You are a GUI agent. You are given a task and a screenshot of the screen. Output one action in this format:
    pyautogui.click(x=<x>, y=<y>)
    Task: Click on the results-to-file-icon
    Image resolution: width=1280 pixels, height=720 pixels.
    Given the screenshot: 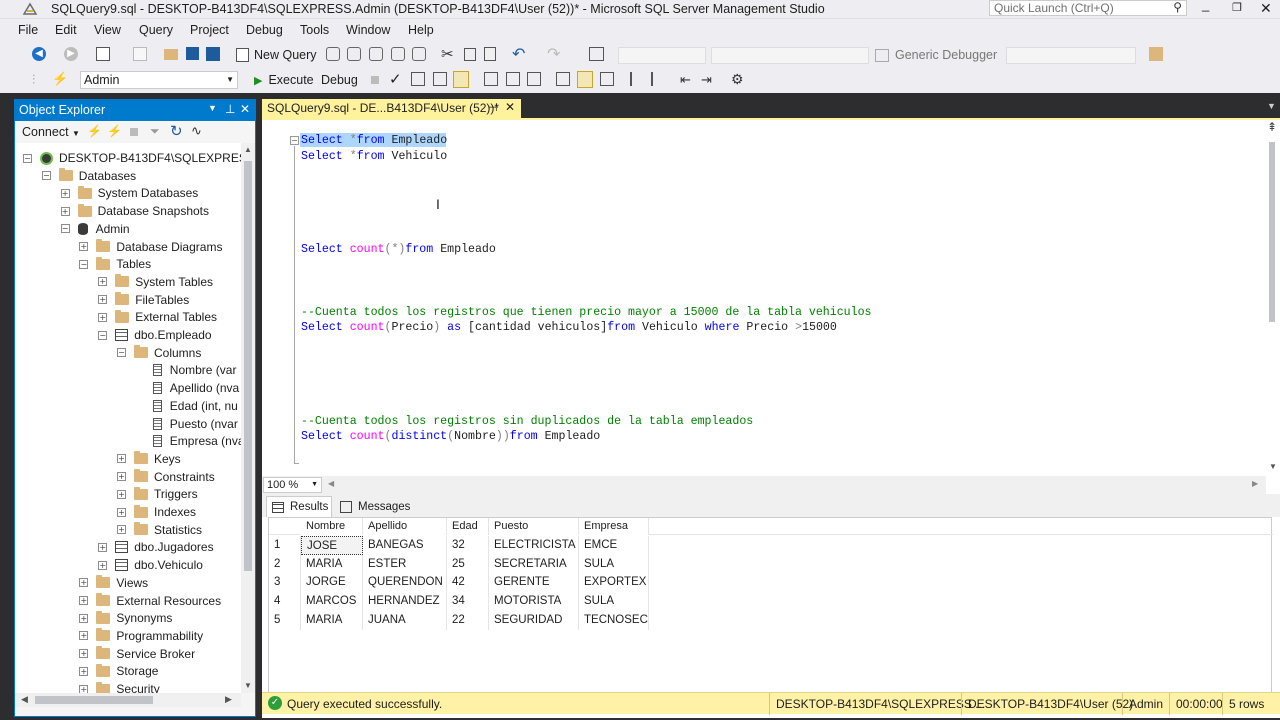 What is the action you would take?
    pyautogui.click(x=607, y=79)
    